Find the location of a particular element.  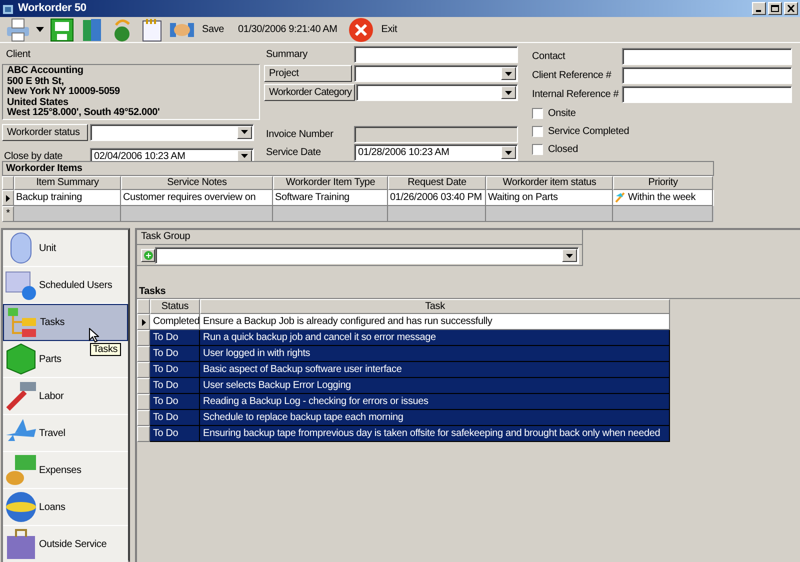

column-header: Priority is located at coordinates (663, 183).